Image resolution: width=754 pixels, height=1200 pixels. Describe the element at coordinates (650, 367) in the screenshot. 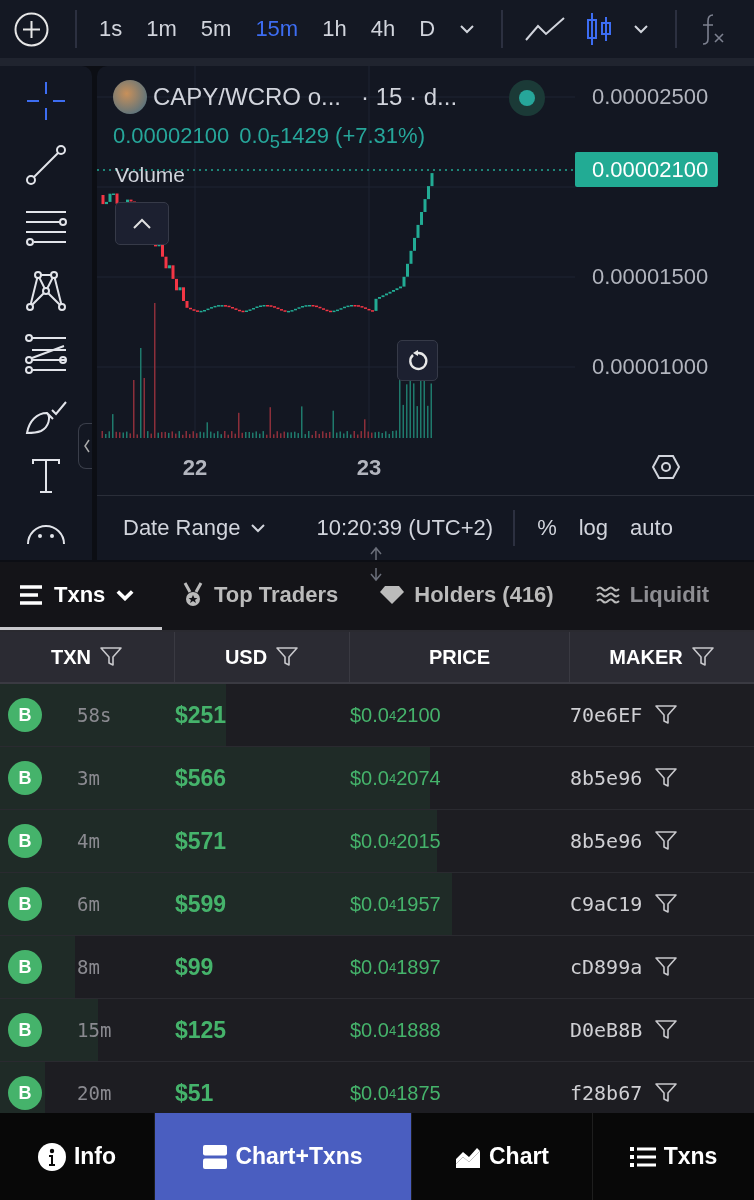

I see `price-axis-label: 0.00001000` at that location.